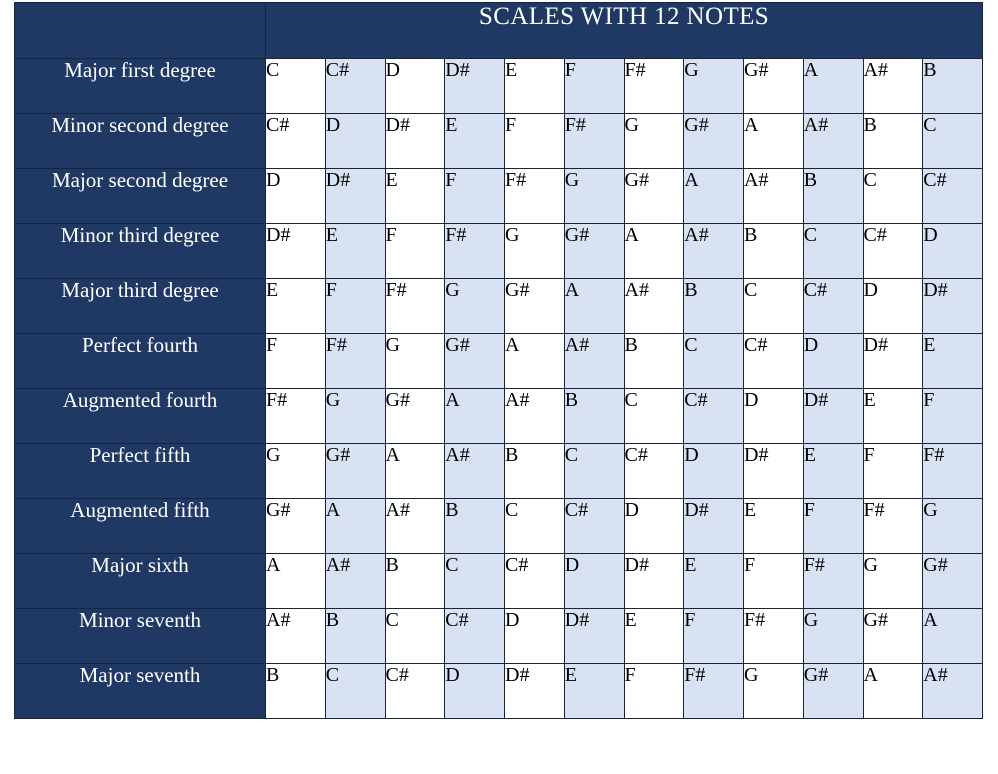 The height and width of the screenshot is (774, 998). What do you see at coordinates (140, 526) in the screenshot?
I see `row-label-cell: Augmented fifth` at bounding box center [140, 526].